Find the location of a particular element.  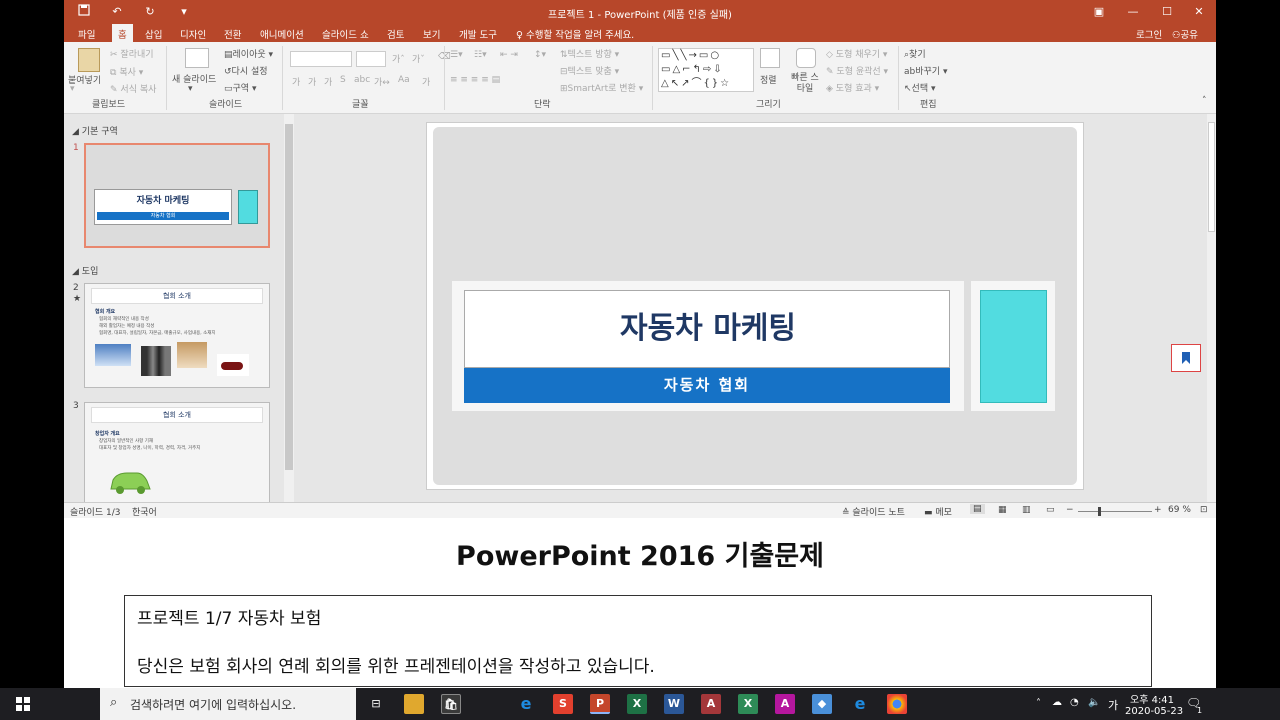

font-app-icon: A is located at coordinates (785, 704).